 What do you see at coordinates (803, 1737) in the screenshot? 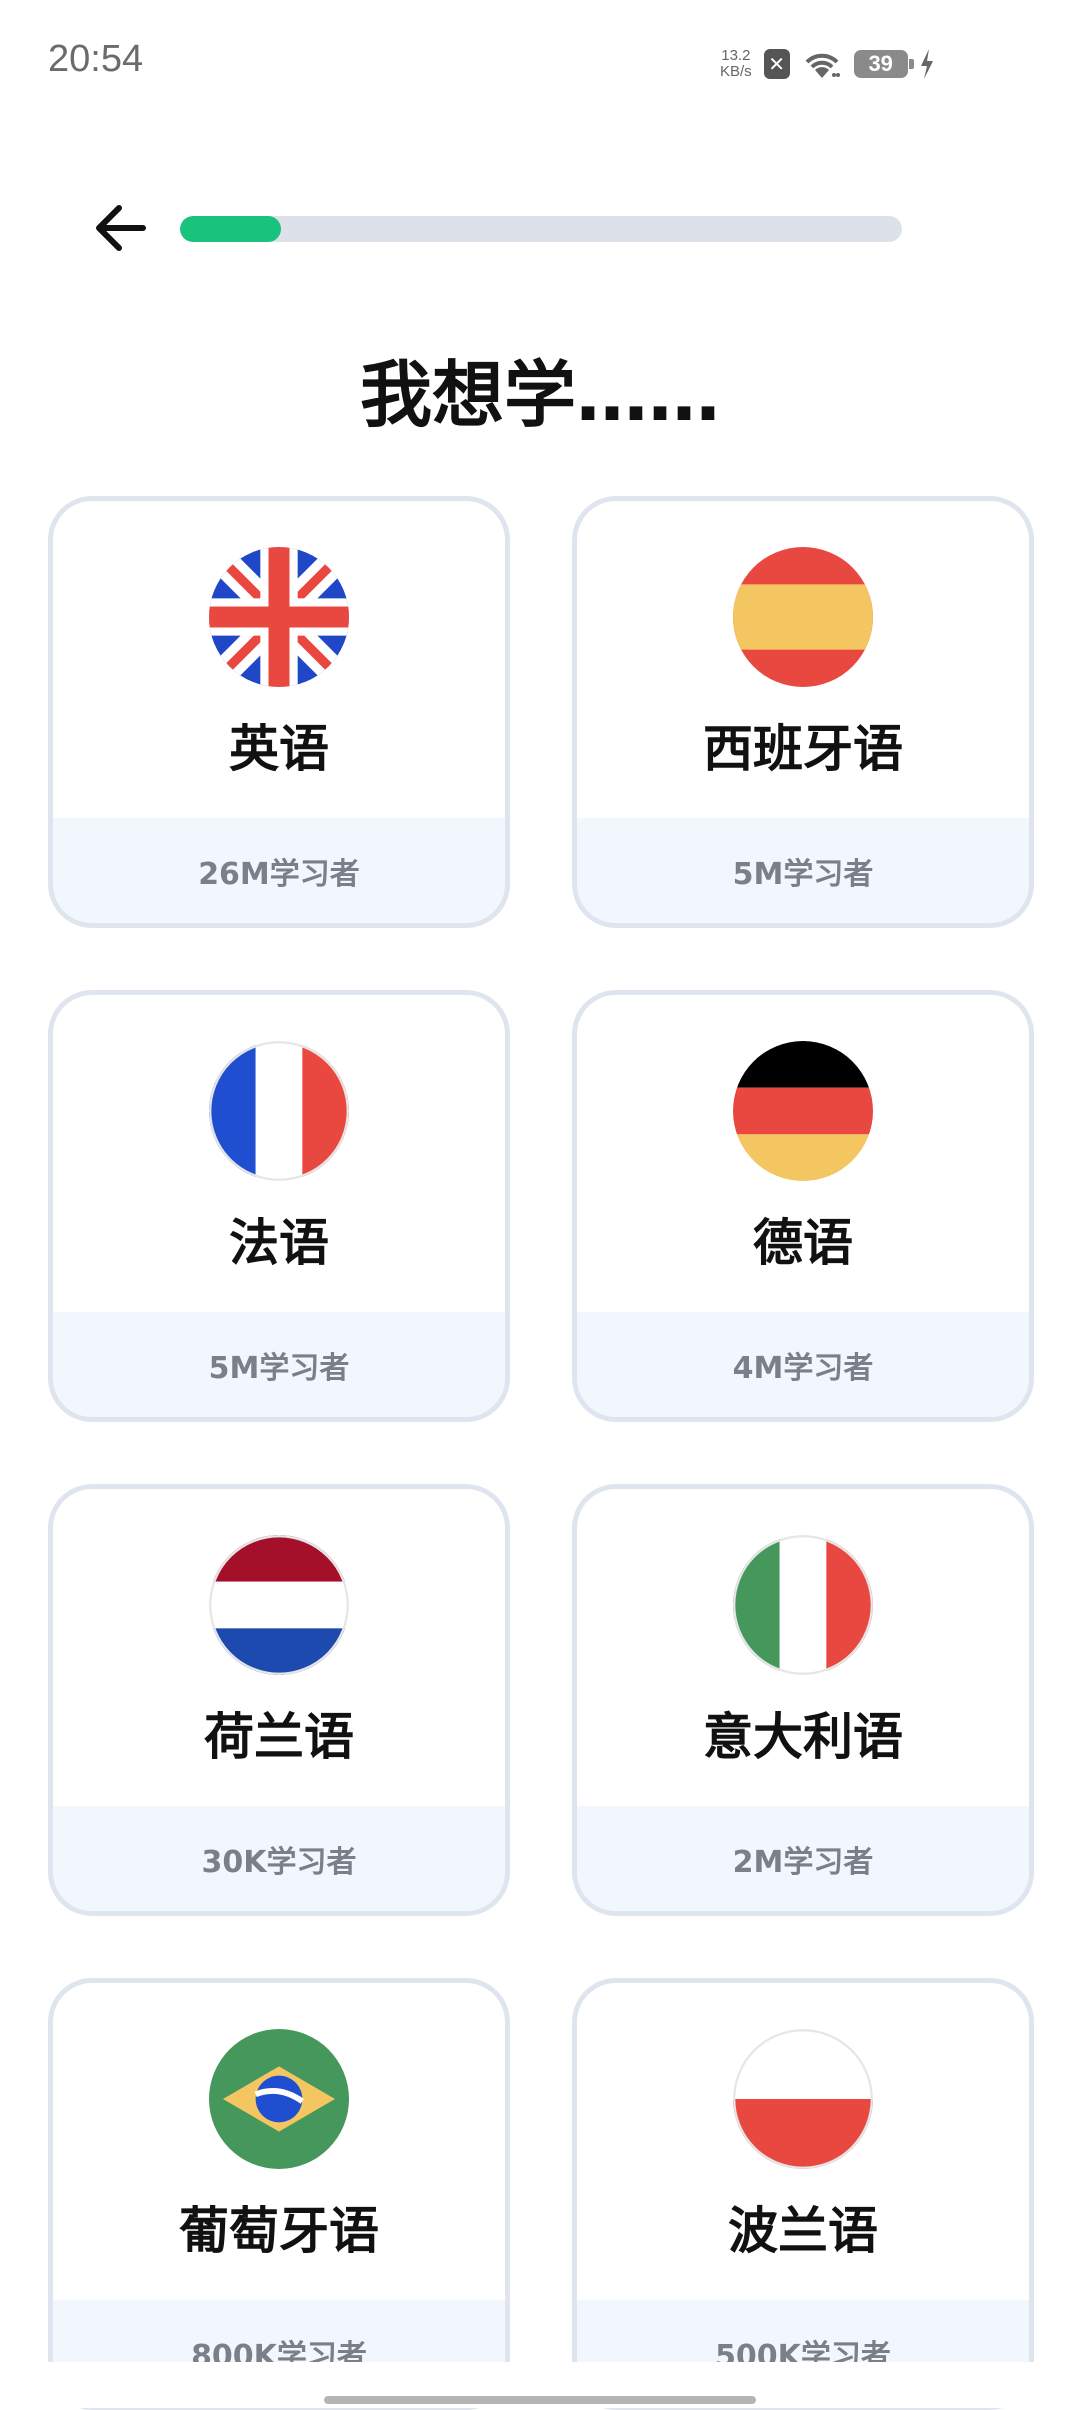
I see `language-name: 意大利语` at bounding box center [803, 1737].